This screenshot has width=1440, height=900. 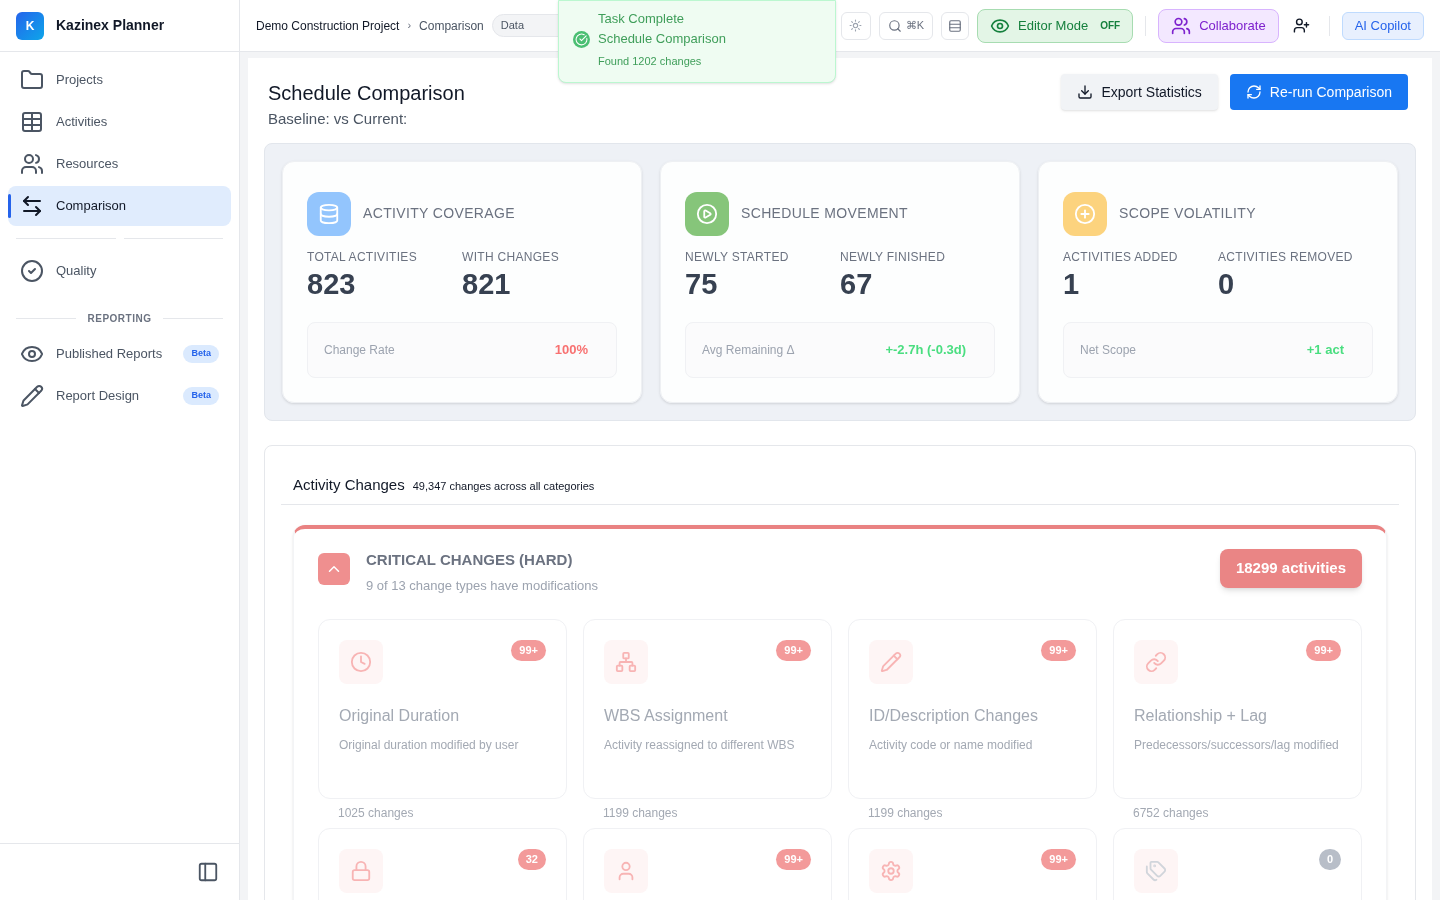 I want to click on metric-label: TOTAL ACTIVITIES, so click(x=362, y=257).